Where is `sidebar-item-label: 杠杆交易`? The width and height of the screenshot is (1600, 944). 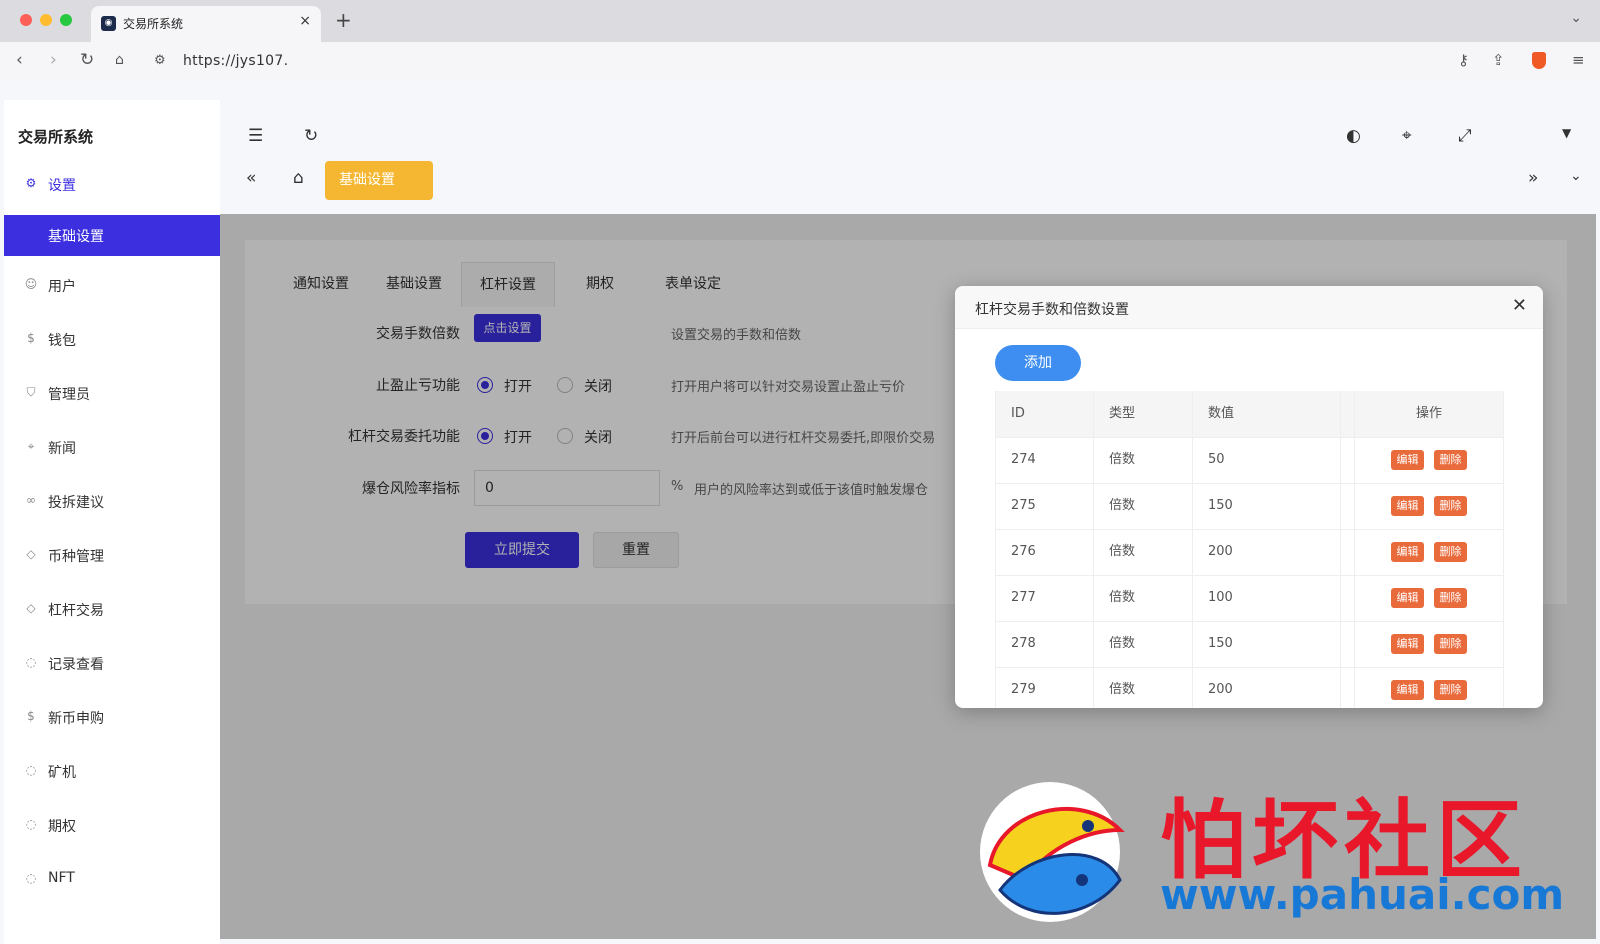
sidebar-item-label: 杠杆交易 is located at coordinates (76, 611).